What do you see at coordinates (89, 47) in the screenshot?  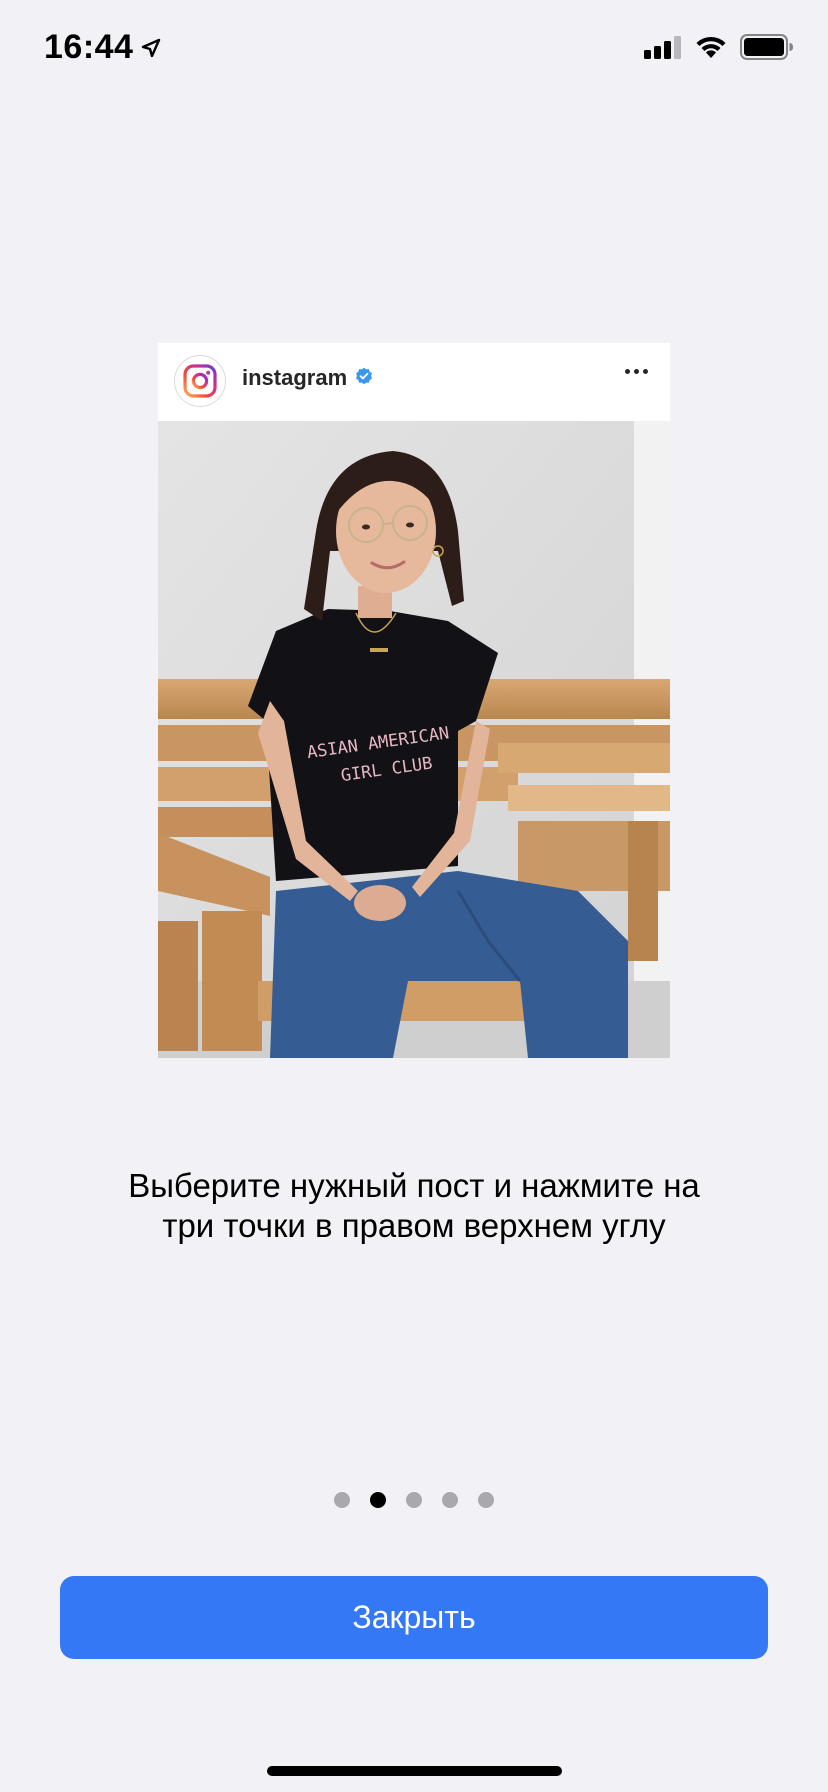 I see `status-time: 16:44` at bounding box center [89, 47].